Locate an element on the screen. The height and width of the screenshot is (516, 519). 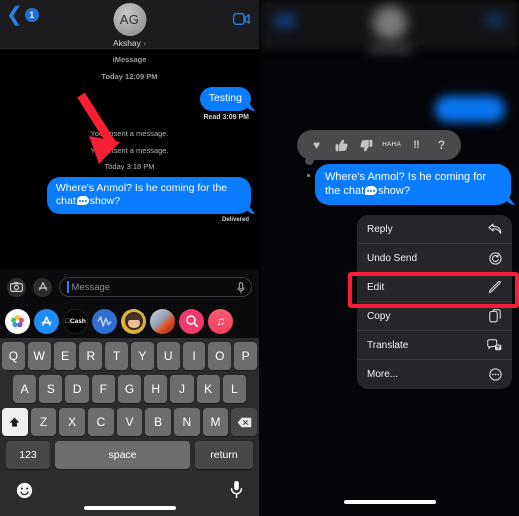
back-button: ❮ 1 is located at coordinates (22, 15).